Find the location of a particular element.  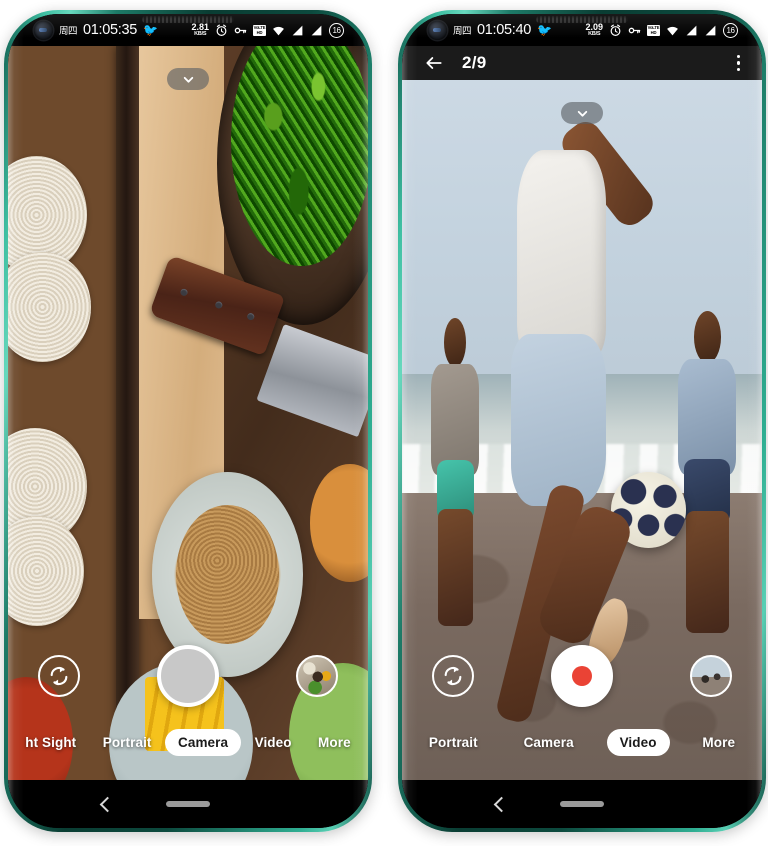

gallery-toolbar: 2/9 is located at coordinates (582, 63).